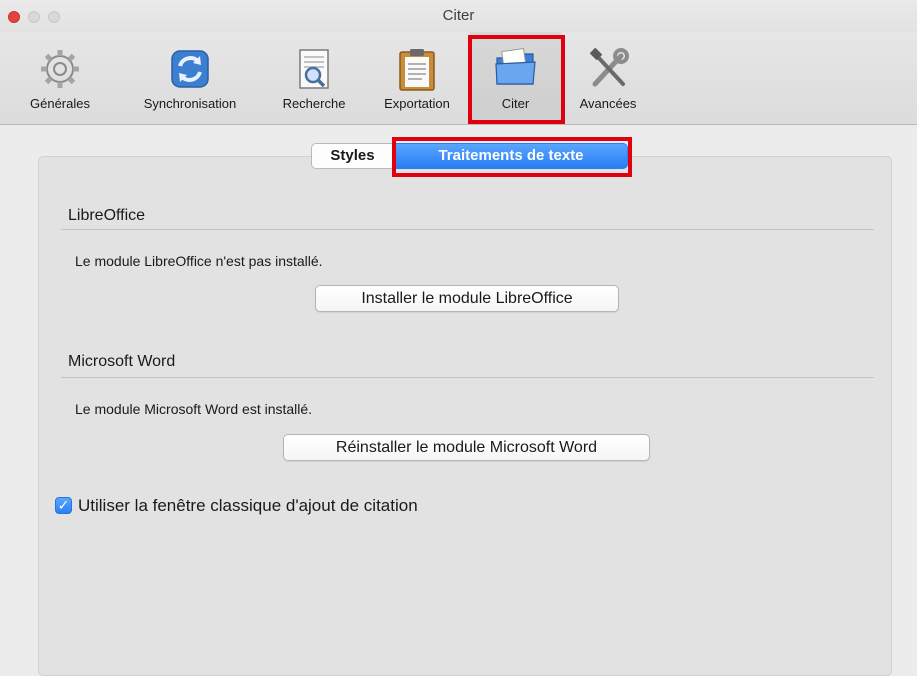 Image resolution: width=917 pixels, height=676 pixels. What do you see at coordinates (352, 156) in the screenshot?
I see `tab-styles: Styles` at bounding box center [352, 156].